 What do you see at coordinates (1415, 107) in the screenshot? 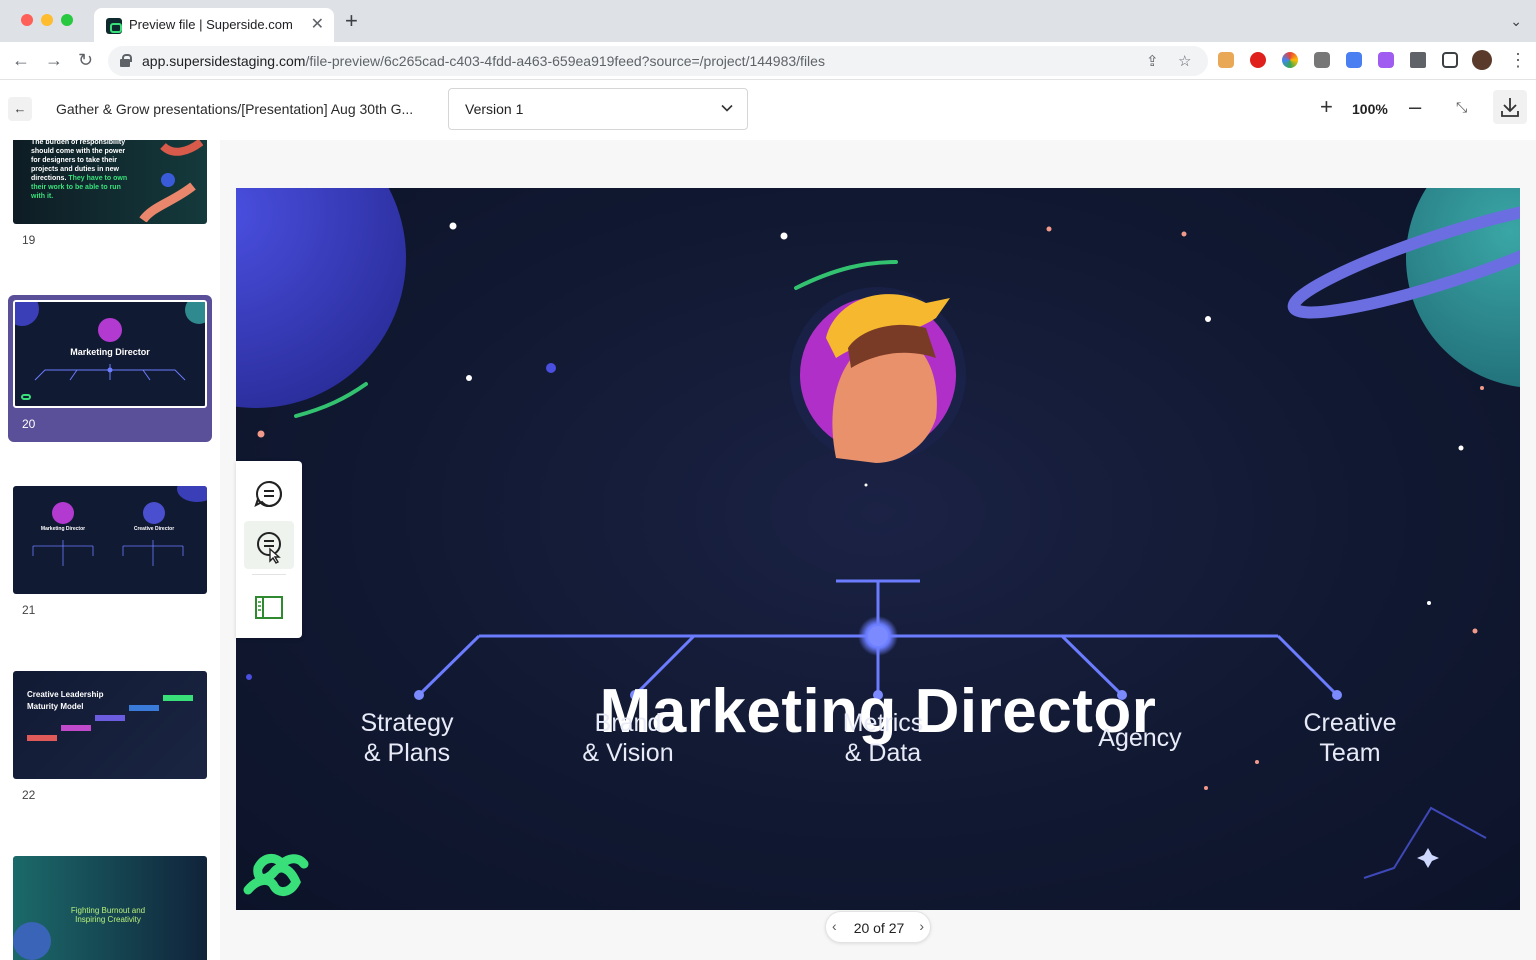
I see `zoom-out-icon: –` at bounding box center [1415, 107].